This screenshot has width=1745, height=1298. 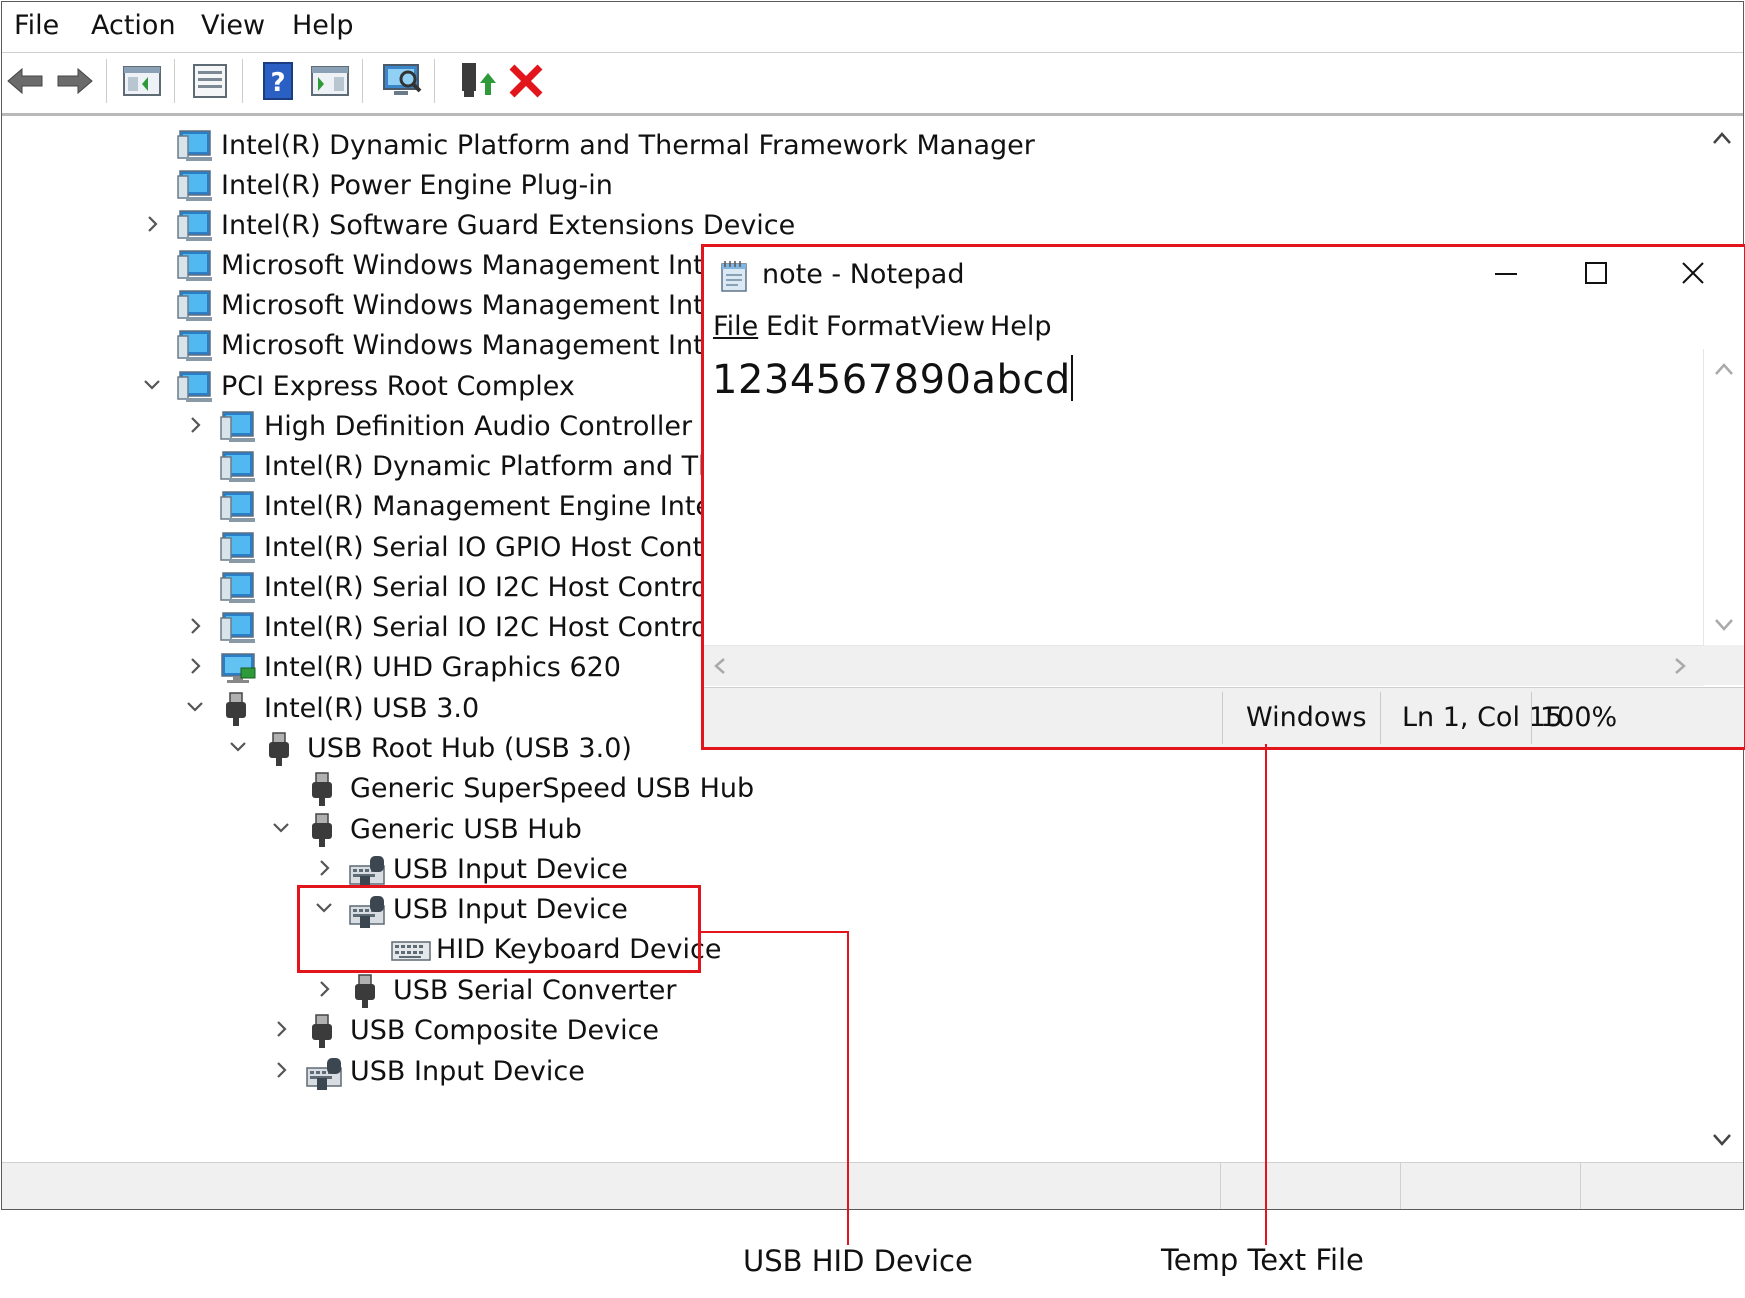 I want to click on tree-item-label: Microsoft Windows Management Interfac, so click(x=497, y=265).